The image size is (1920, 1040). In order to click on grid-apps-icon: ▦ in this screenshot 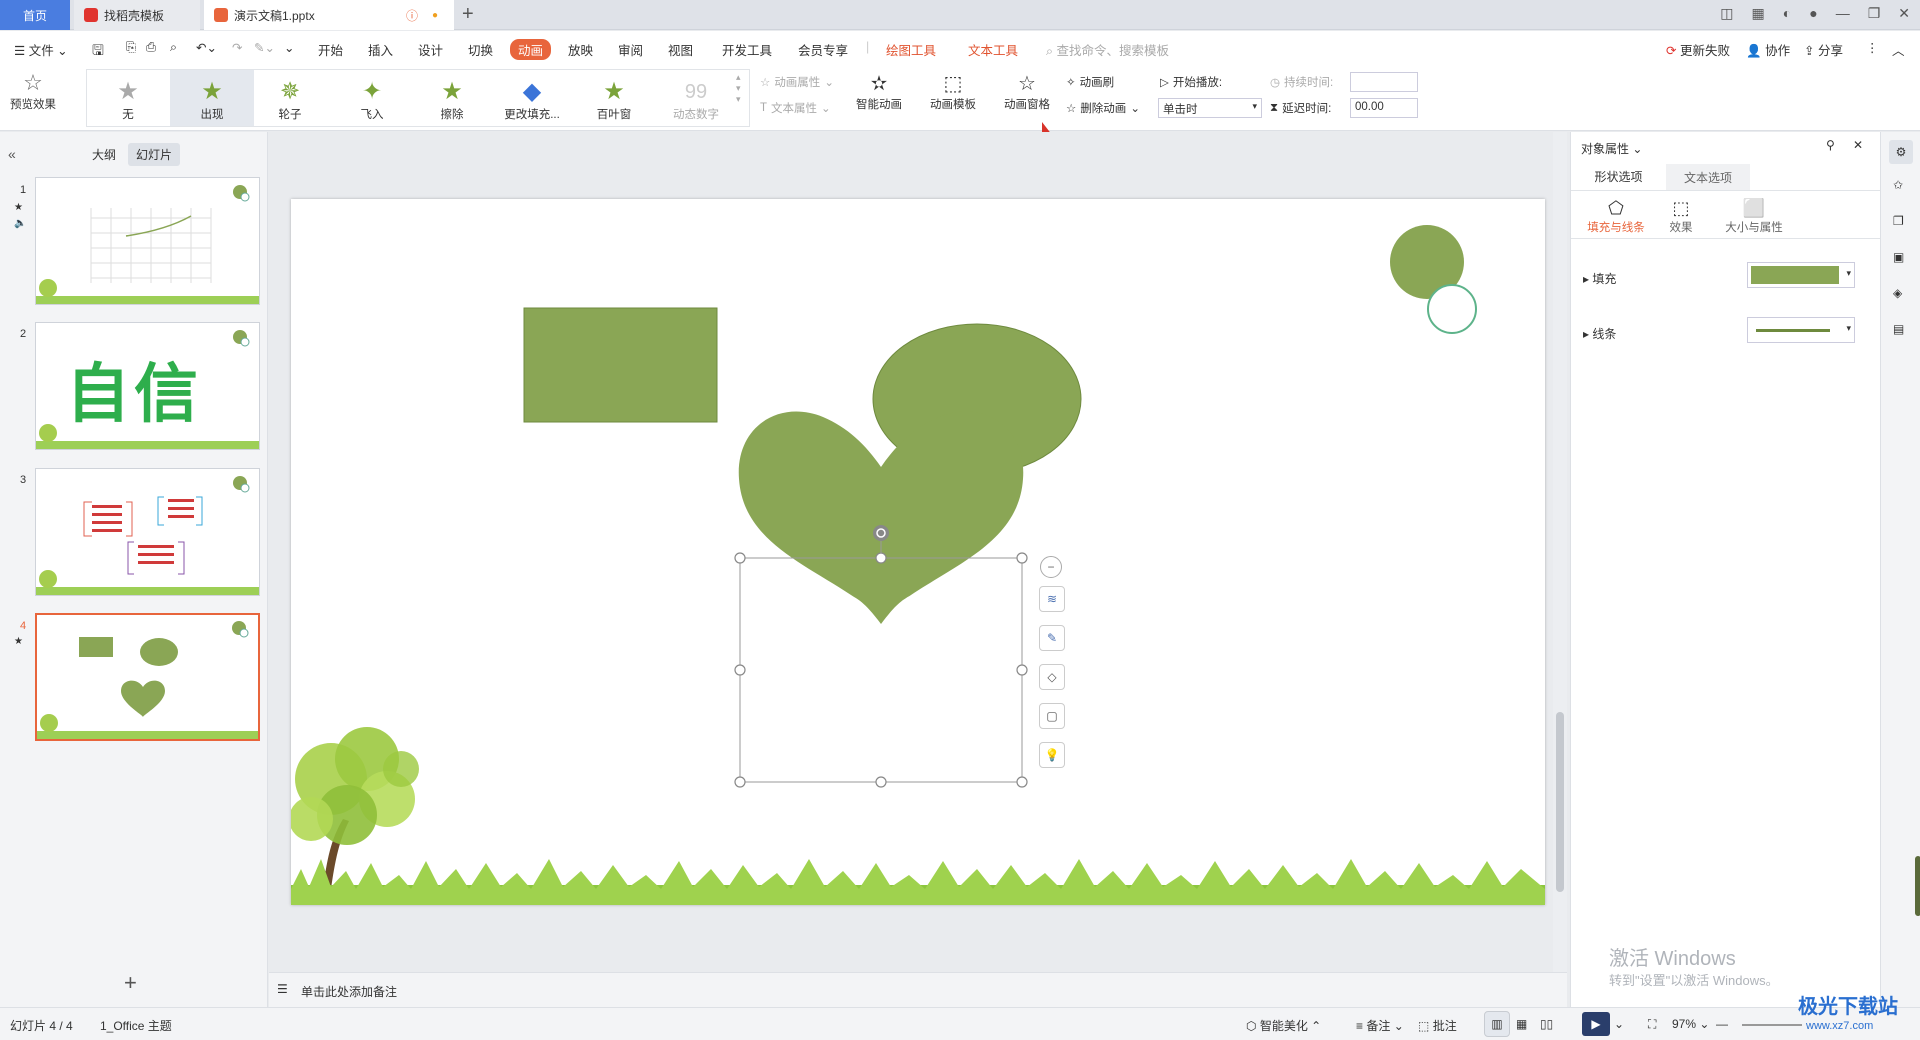, I will do `click(1758, 13)`.